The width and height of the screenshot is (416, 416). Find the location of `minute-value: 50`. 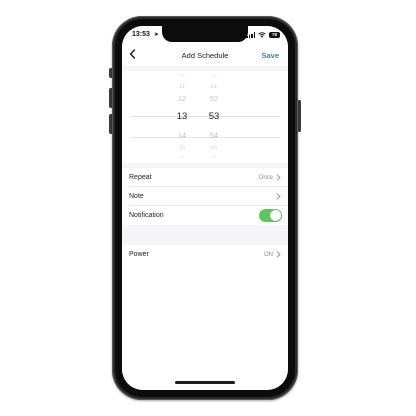

minute-value: 50 is located at coordinates (214, 76).